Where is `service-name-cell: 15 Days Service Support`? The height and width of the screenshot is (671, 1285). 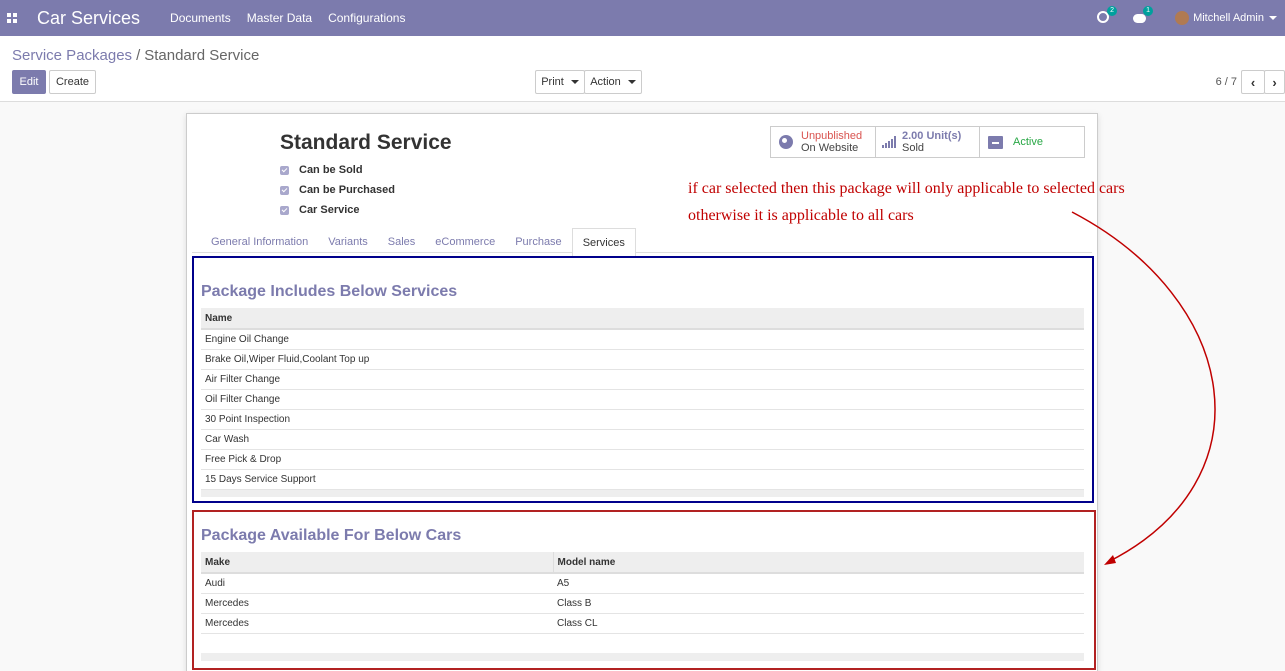
service-name-cell: 15 Days Service Support is located at coordinates (642, 479).